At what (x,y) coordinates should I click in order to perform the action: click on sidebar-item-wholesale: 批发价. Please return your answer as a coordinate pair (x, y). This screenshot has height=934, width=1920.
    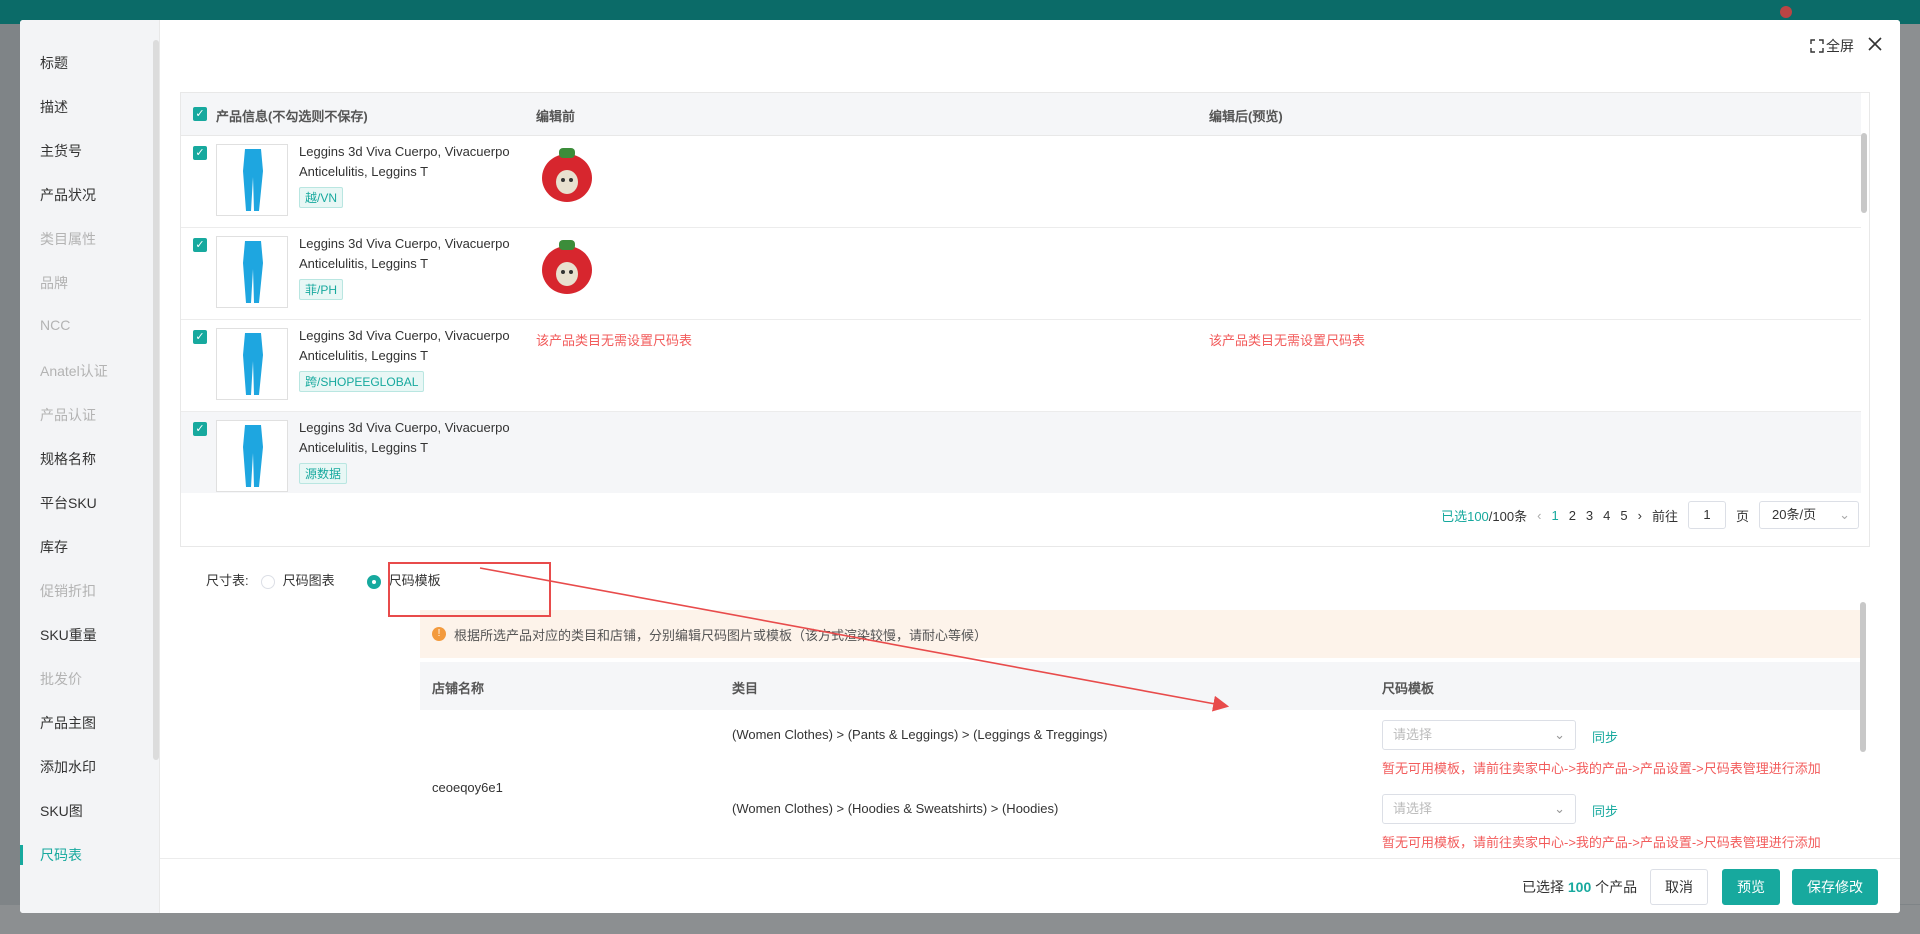
    Looking at the image, I should click on (61, 679).